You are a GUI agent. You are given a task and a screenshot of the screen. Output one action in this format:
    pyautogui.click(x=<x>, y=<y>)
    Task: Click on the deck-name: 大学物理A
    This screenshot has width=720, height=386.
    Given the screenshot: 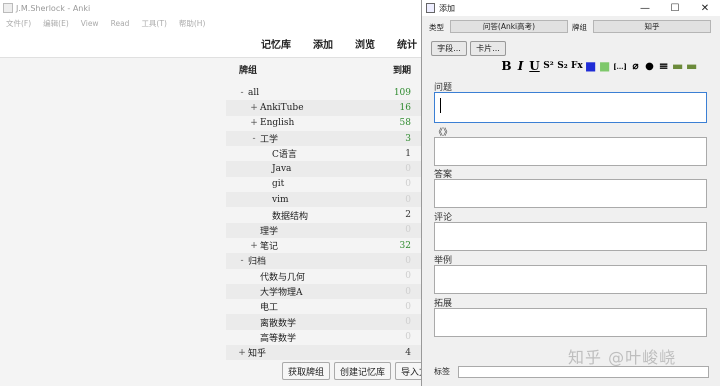 What is the action you would take?
    pyautogui.click(x=281, y=291)
    